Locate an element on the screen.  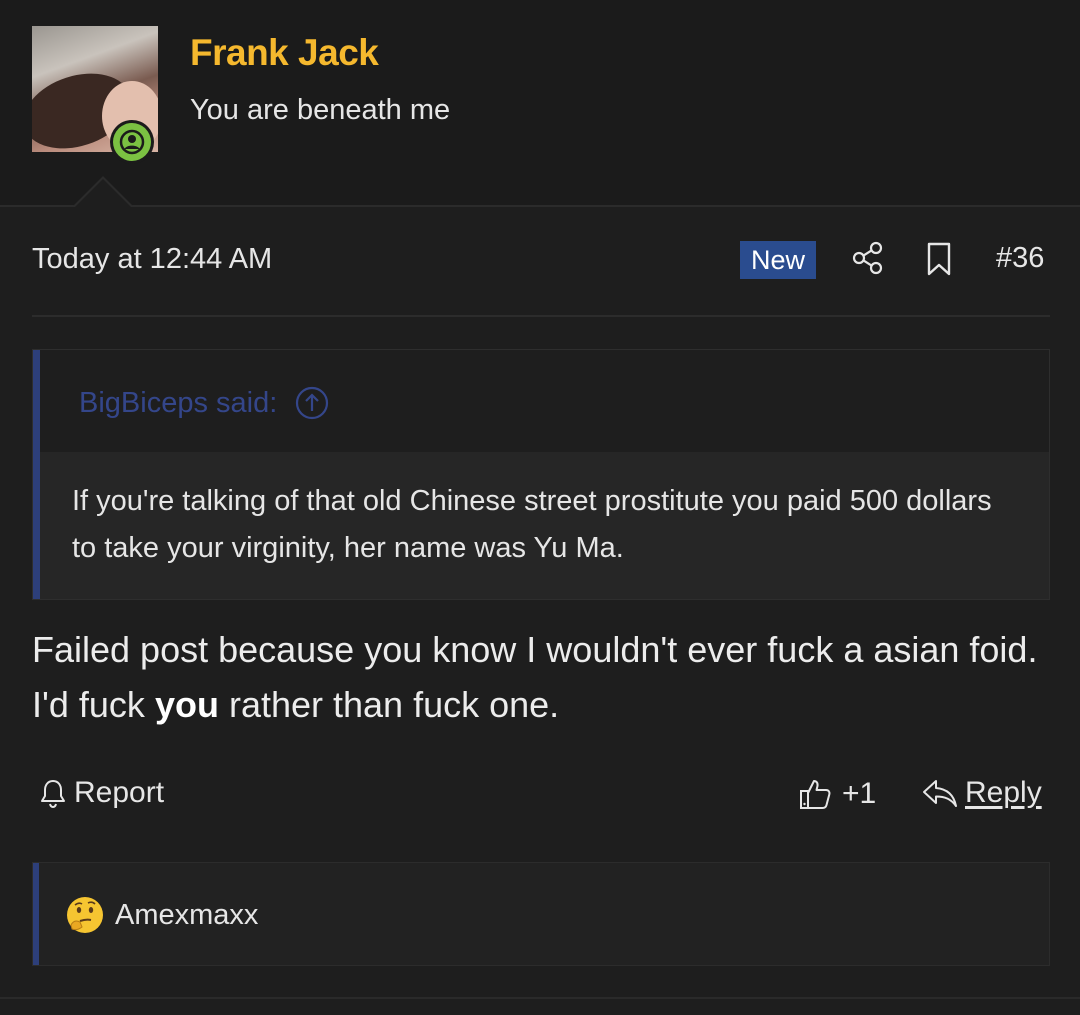
thumbs-up-icon is located at coordinates (815, 794).